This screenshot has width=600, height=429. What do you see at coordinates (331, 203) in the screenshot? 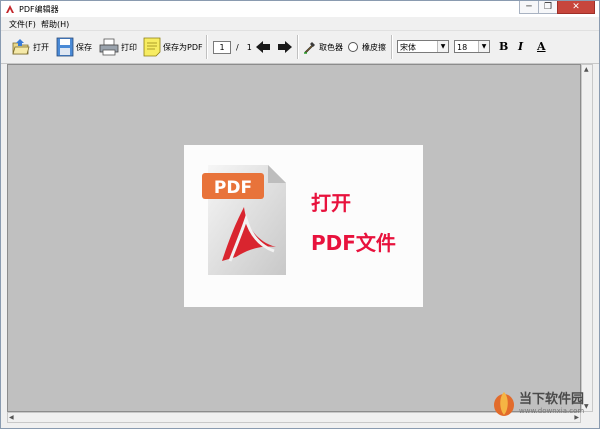
I see `open-pdf-line1: 打开` at bounding box center [331, 203].